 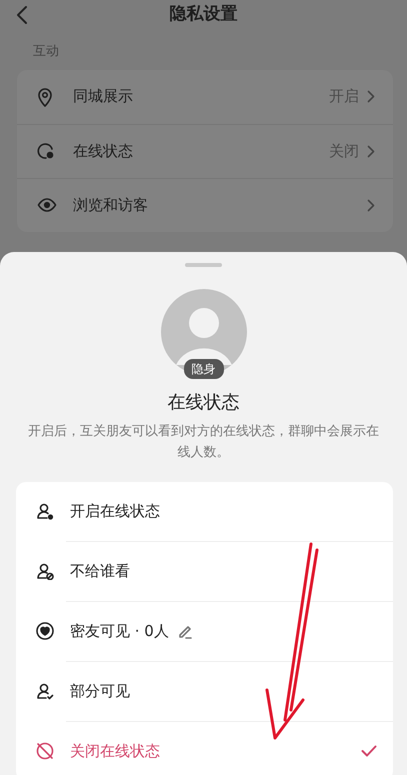 I want to click on sheet-title: 在线状态, so click(x=203, y=403).